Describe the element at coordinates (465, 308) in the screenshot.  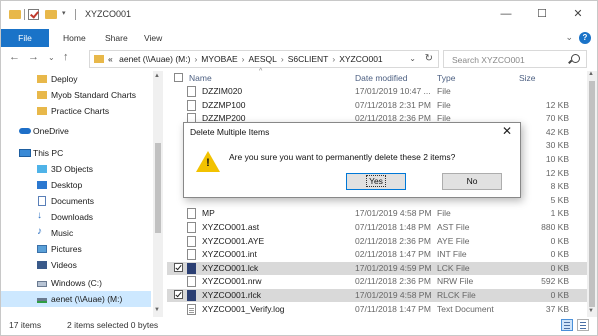
I see `file-type: Text Document` at that location.